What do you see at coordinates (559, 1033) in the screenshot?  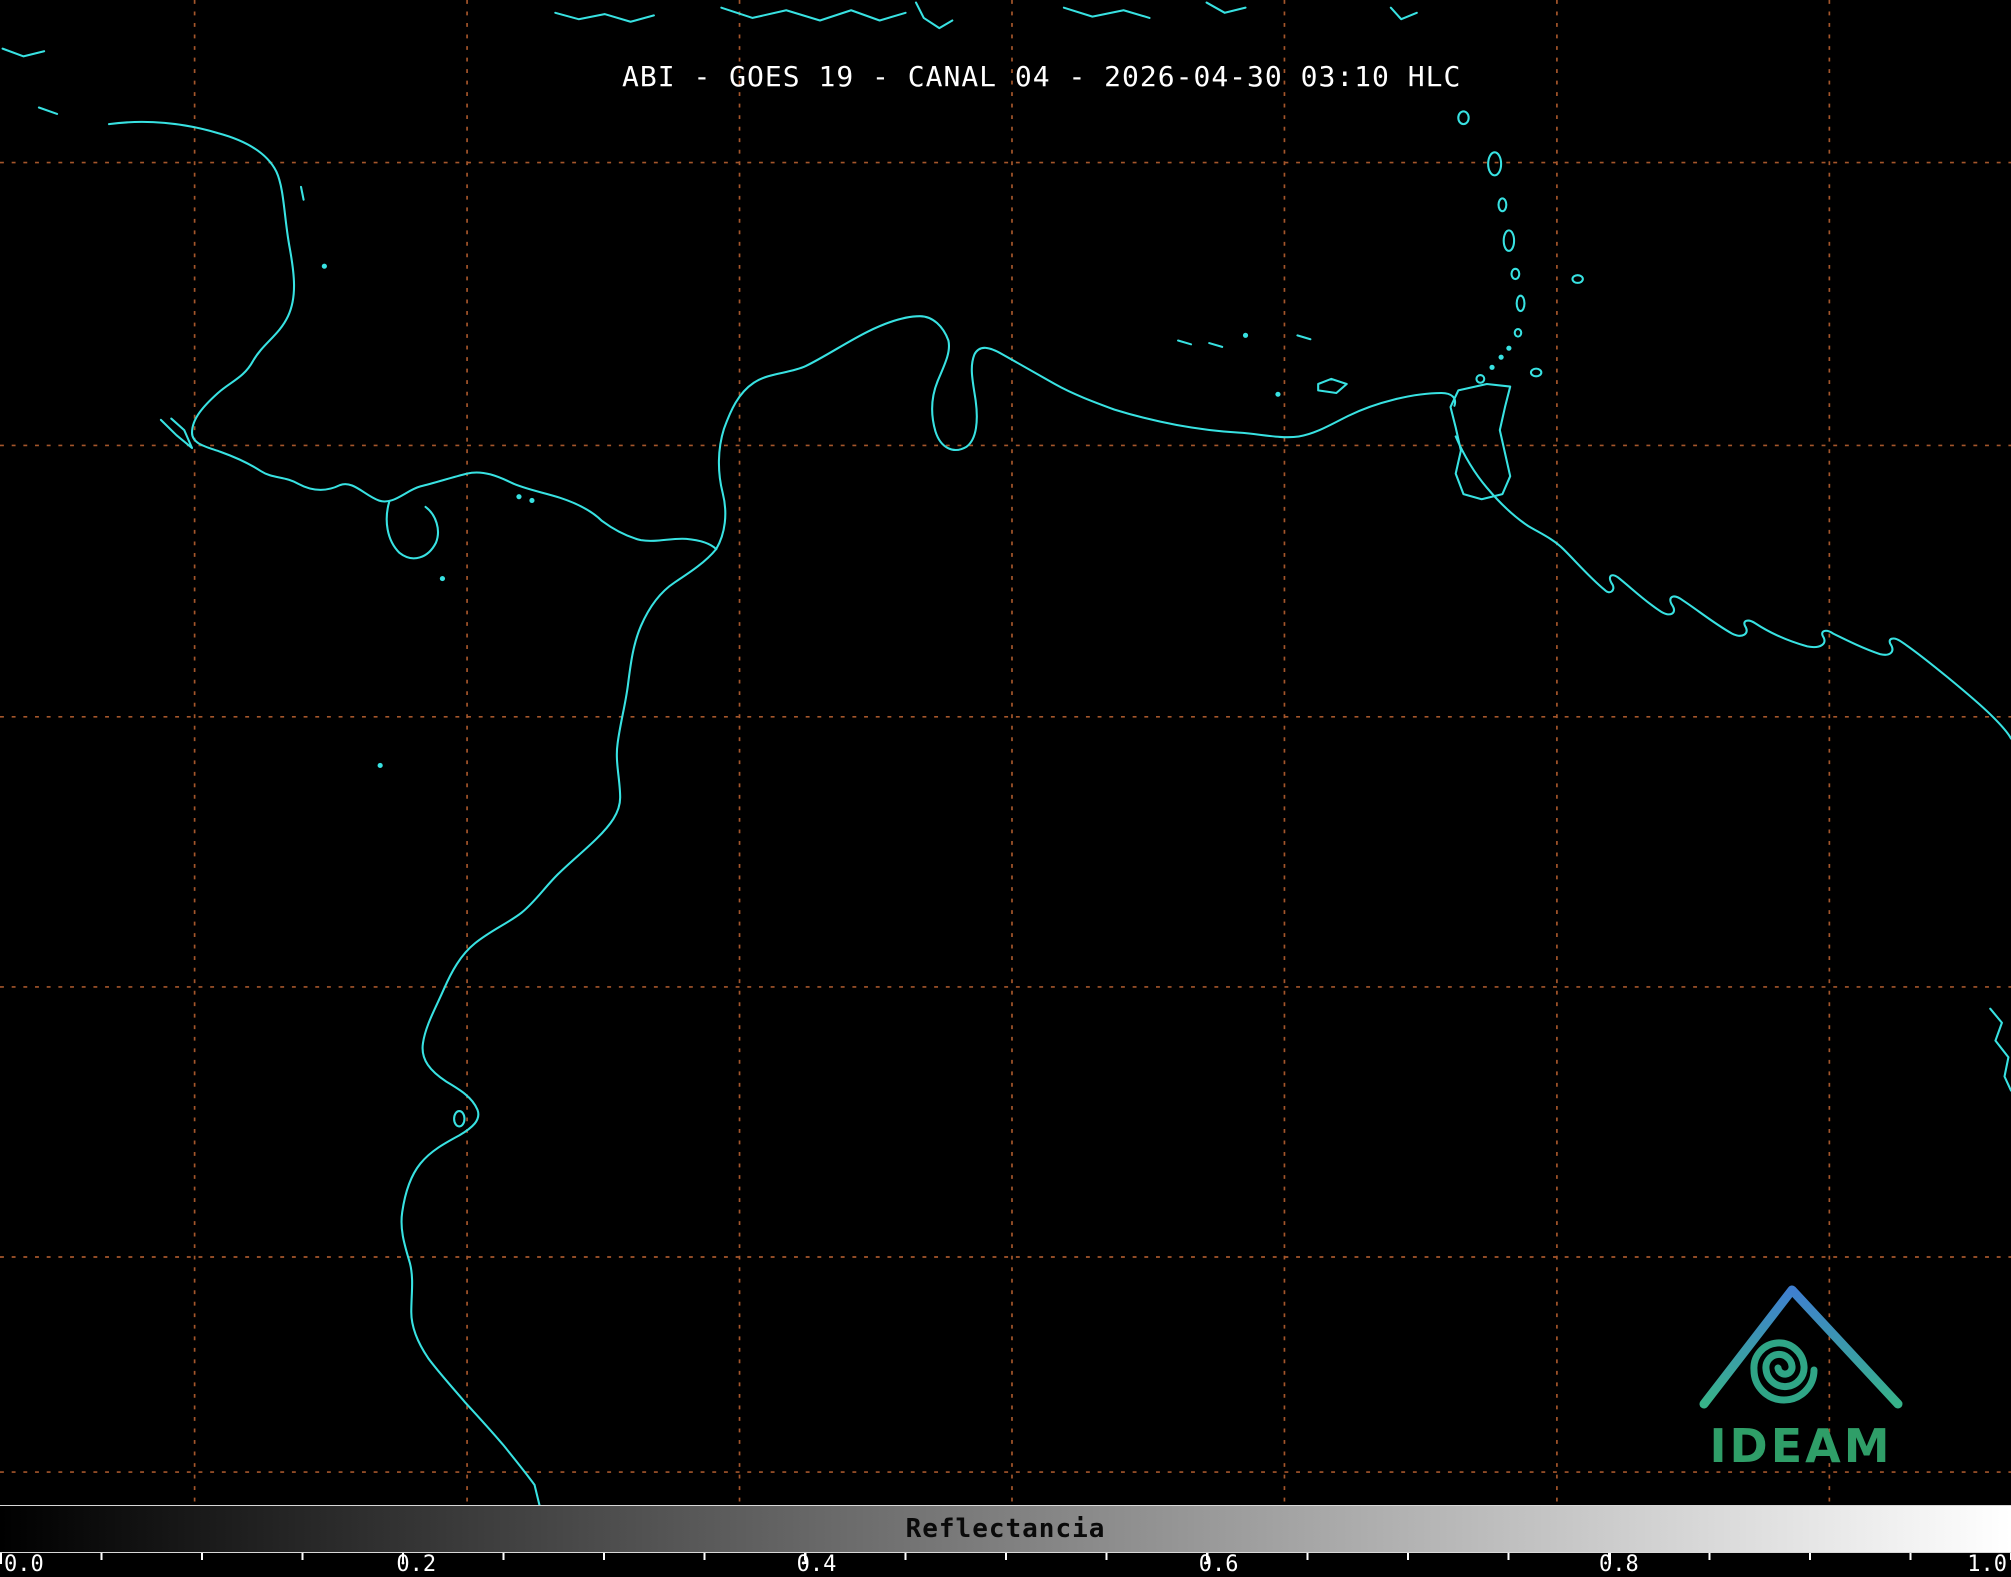 I see `coastline-pacific-south-america` at bounding box center [559, 1033].